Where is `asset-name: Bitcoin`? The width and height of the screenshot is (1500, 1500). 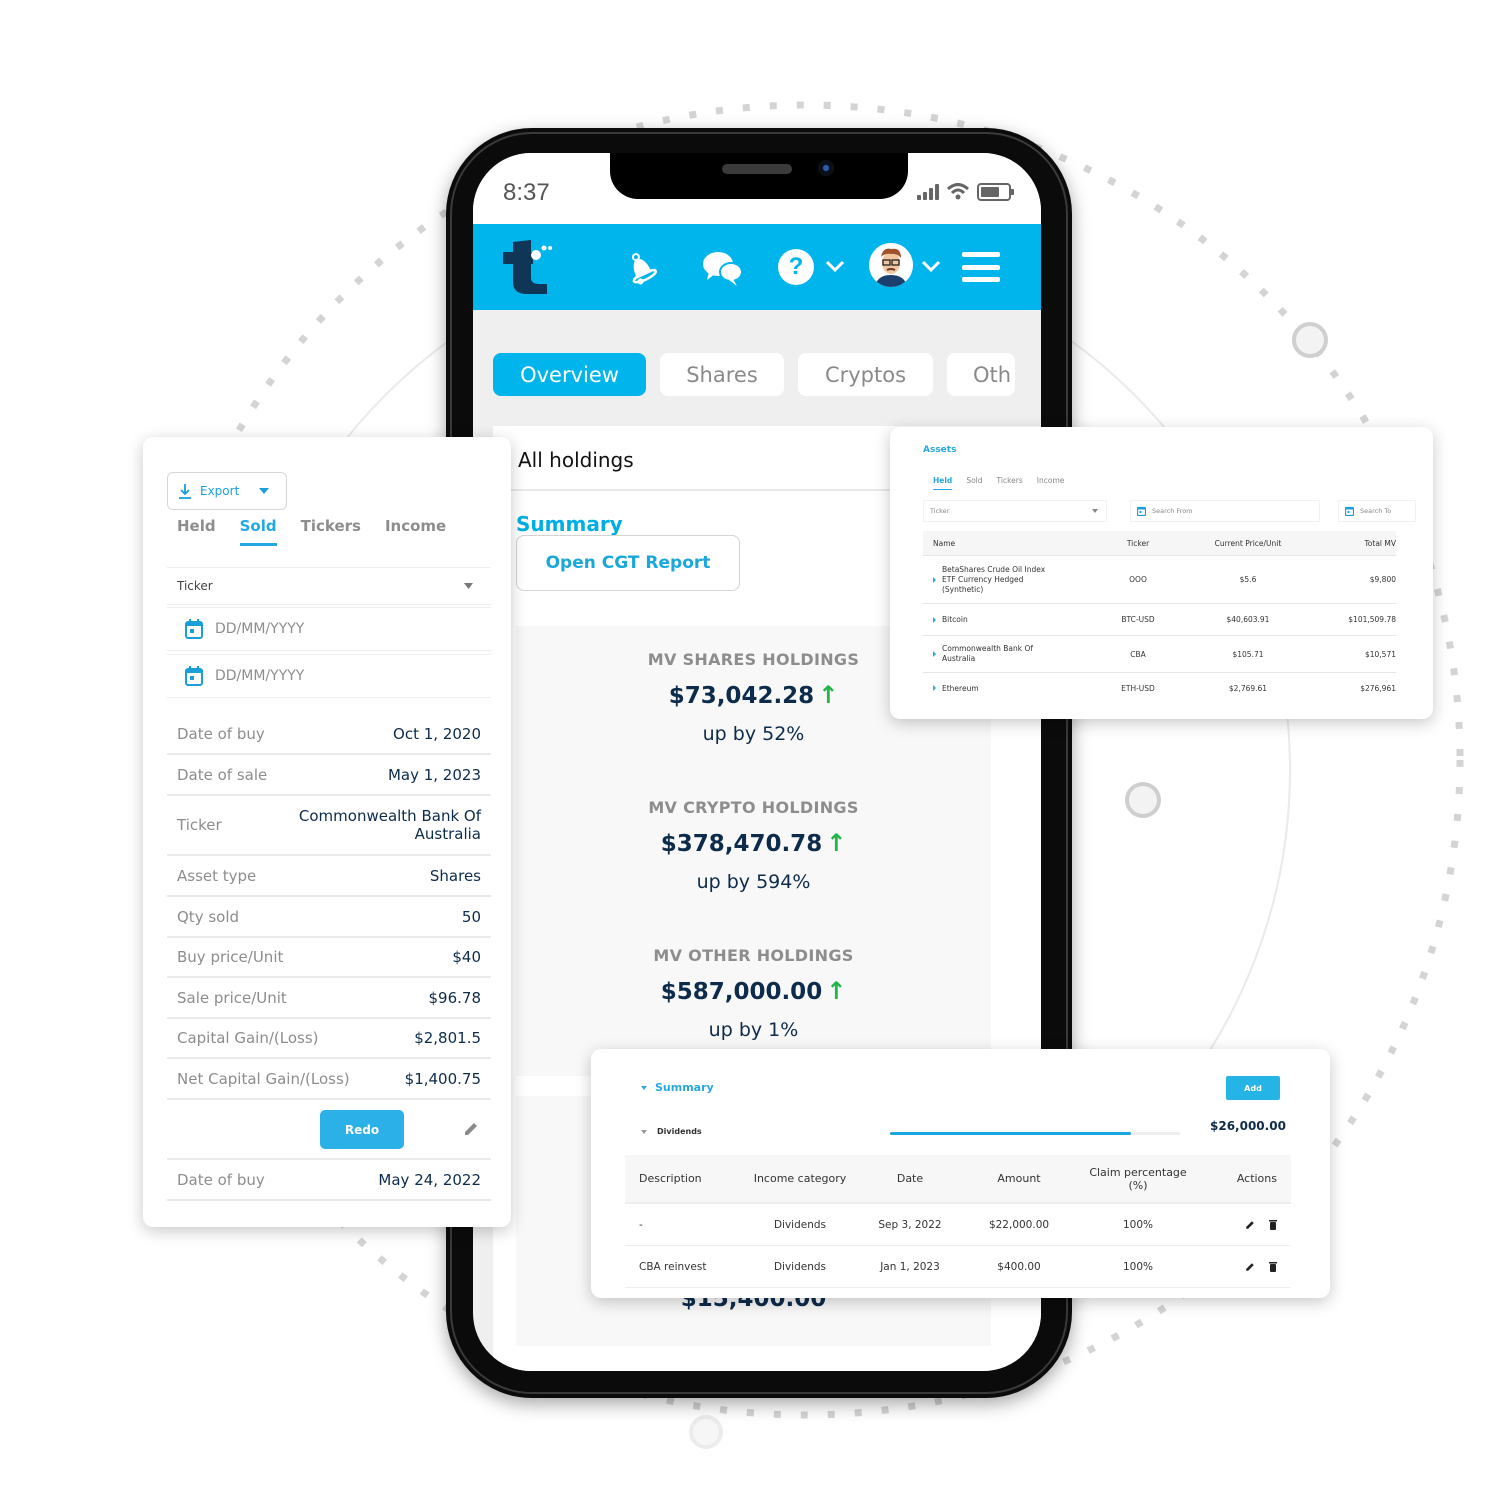 asset-name: Bitcoin is located at coordinates (955, 619).